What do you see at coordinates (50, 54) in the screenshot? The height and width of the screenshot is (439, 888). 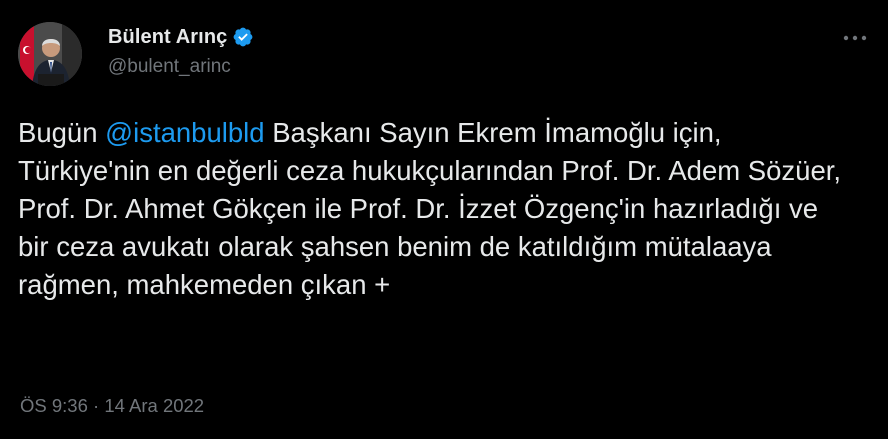 I see `avatar` at bounding box center [50, 54].